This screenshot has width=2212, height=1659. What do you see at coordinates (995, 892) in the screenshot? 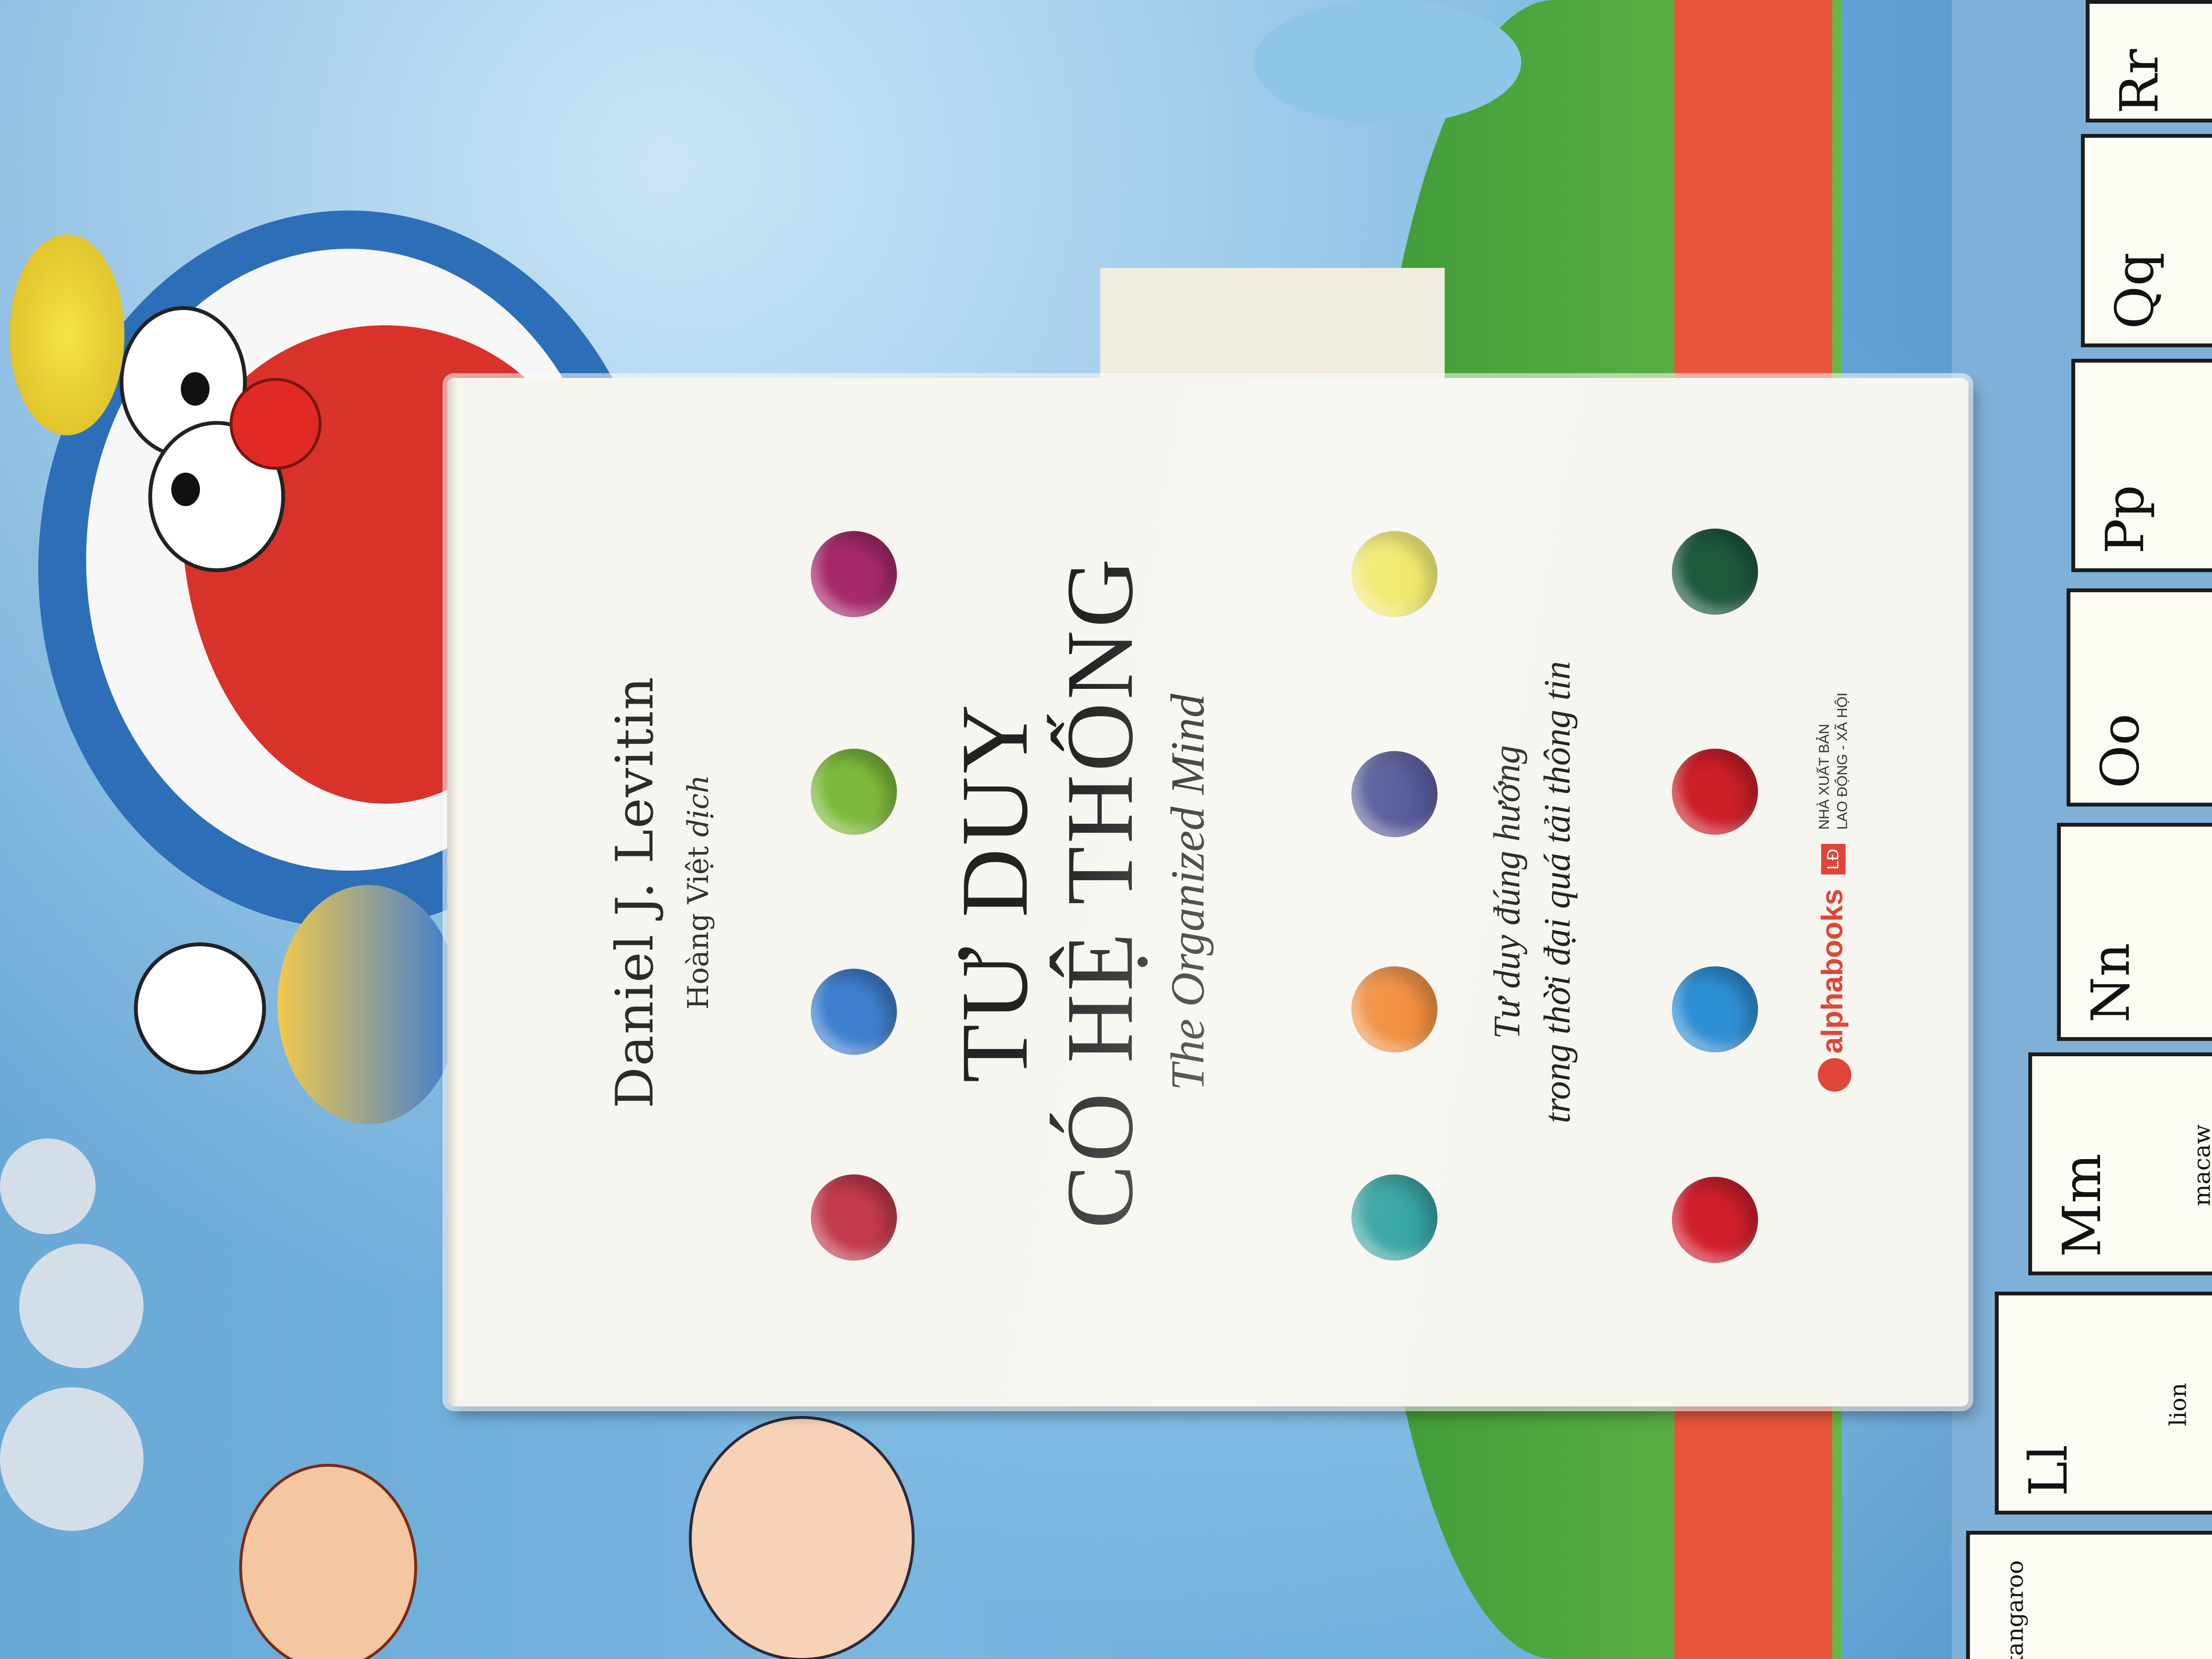
I see `book-title-line-1: TƯ DUY` at bounding box center [995, 892].